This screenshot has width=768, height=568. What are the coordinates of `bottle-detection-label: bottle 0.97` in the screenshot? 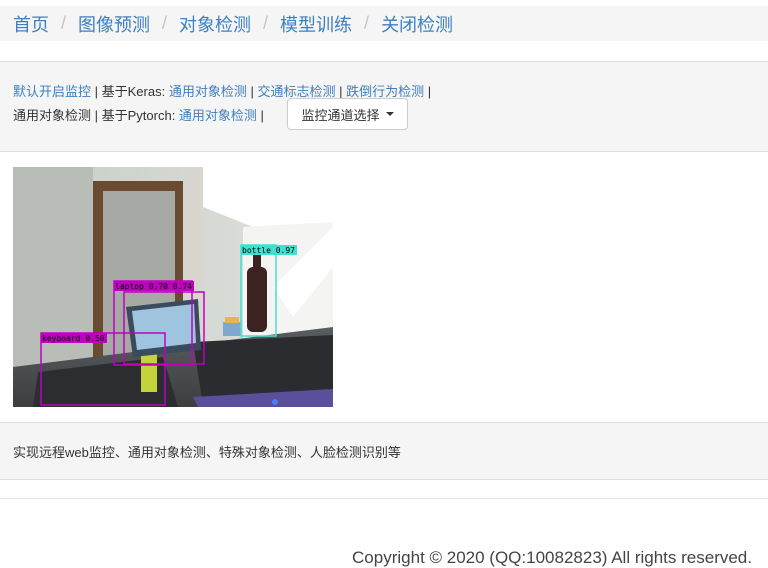 It's located at (268, 250).